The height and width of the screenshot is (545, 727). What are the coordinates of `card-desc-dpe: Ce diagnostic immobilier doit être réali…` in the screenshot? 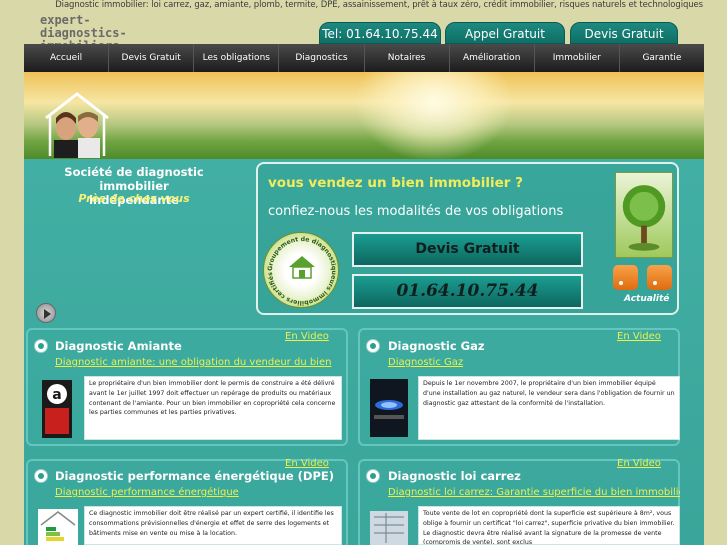 It's located at (213, 525).